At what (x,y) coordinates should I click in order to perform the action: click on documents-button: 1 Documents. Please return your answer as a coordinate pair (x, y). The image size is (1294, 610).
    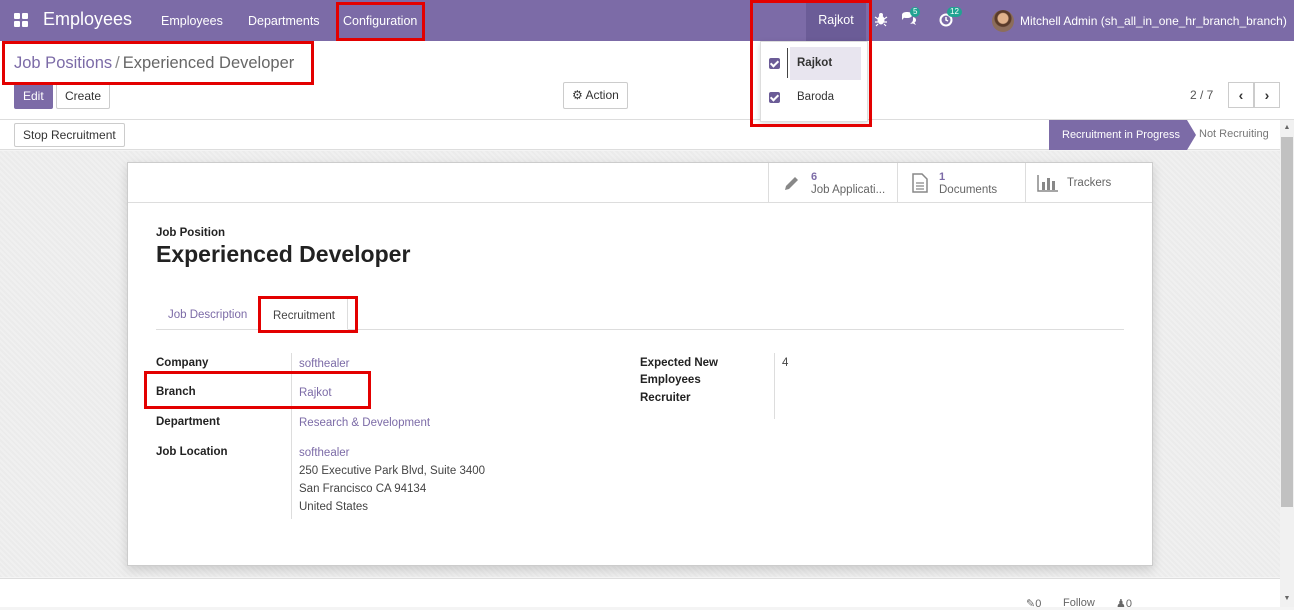
    Looking at the image, I should click on (961, 183).